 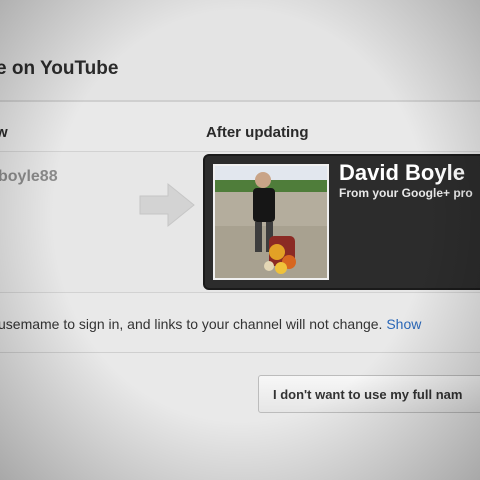 I want to click on decline-full-name-button: I don't want to use my full nam, so click(x=369, y=394).